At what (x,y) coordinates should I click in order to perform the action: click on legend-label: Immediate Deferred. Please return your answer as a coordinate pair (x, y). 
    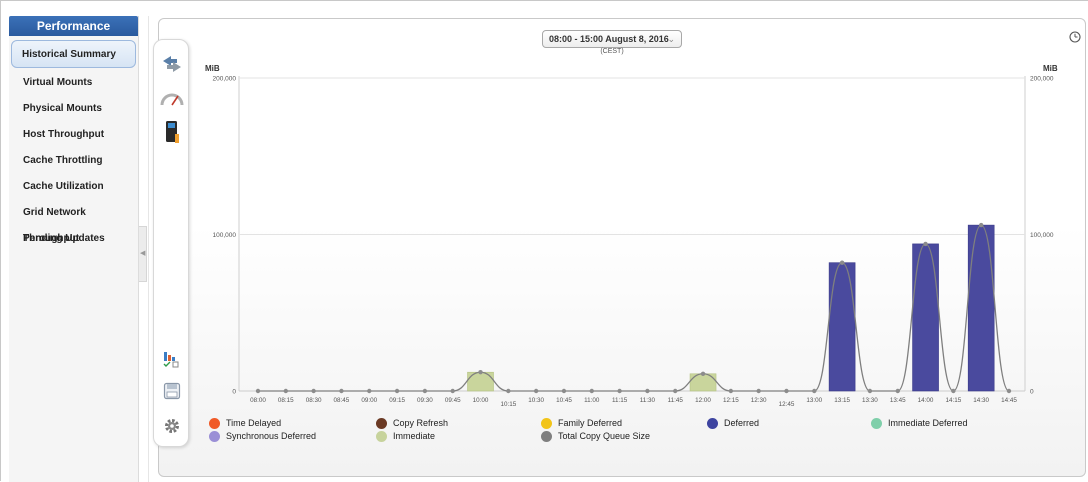
    Looking at the image, I should click on (928, 423).